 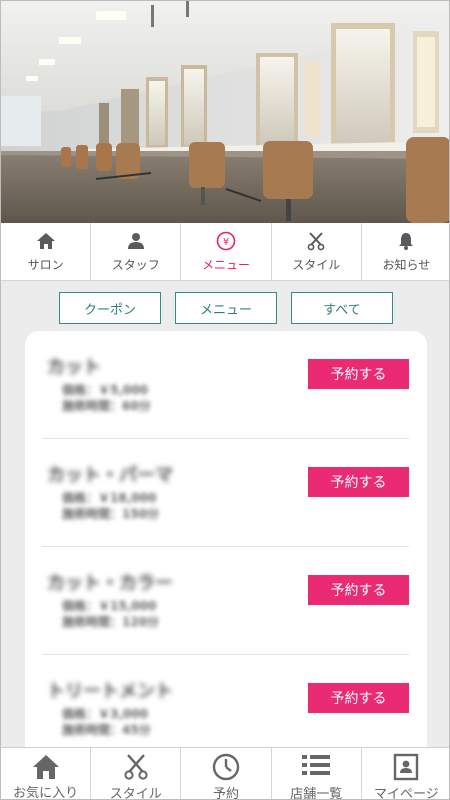 What do you see at coordinates (45, 265) in the screenshot?
I see `nav-salon-label: サロン` at bounding box center [45, 265].